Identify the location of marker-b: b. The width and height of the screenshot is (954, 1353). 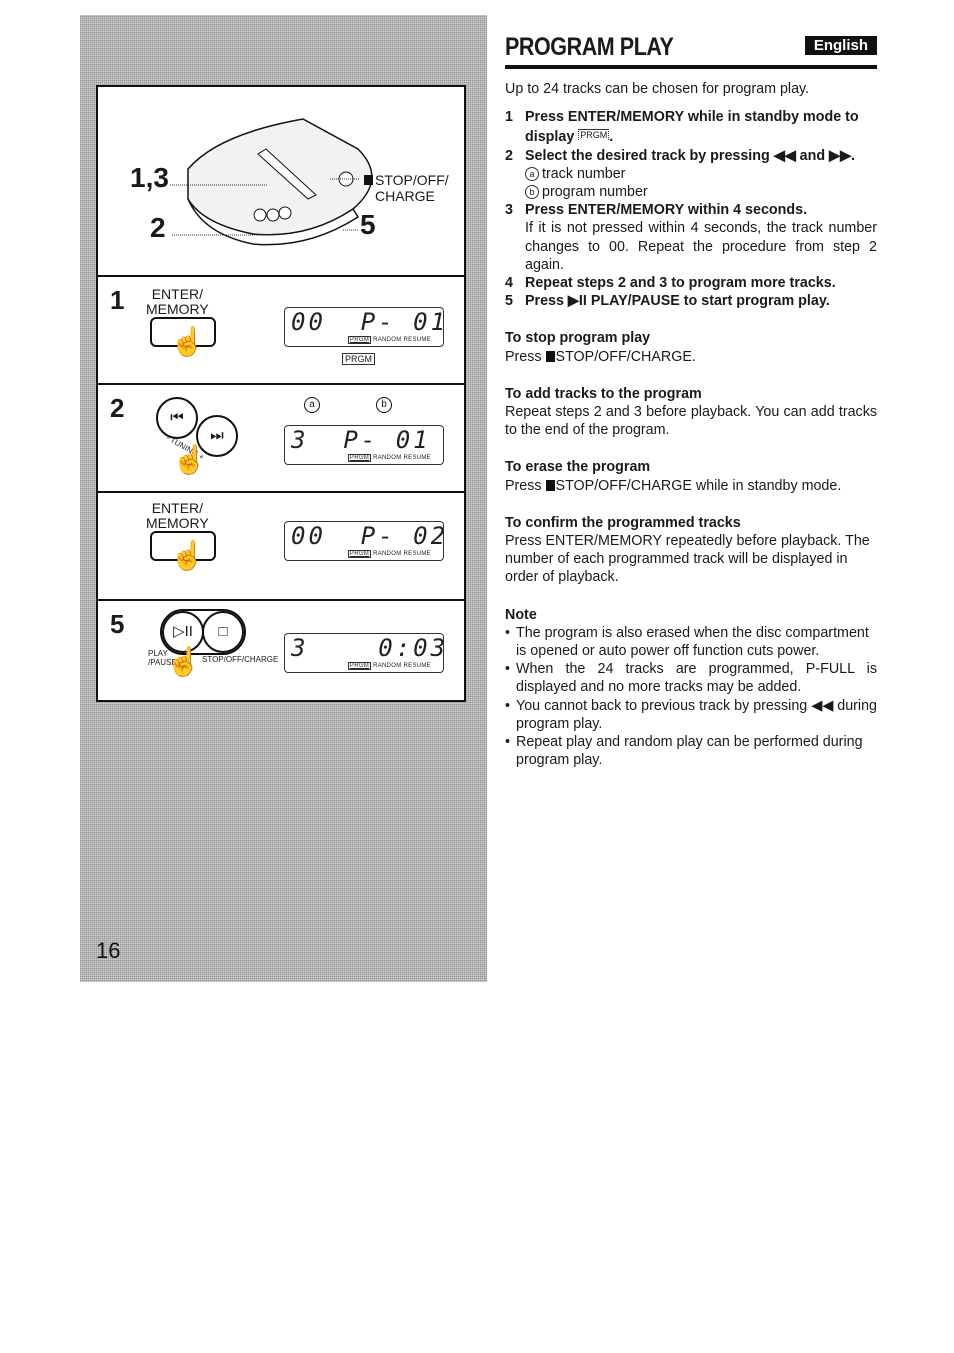
(384, 405).